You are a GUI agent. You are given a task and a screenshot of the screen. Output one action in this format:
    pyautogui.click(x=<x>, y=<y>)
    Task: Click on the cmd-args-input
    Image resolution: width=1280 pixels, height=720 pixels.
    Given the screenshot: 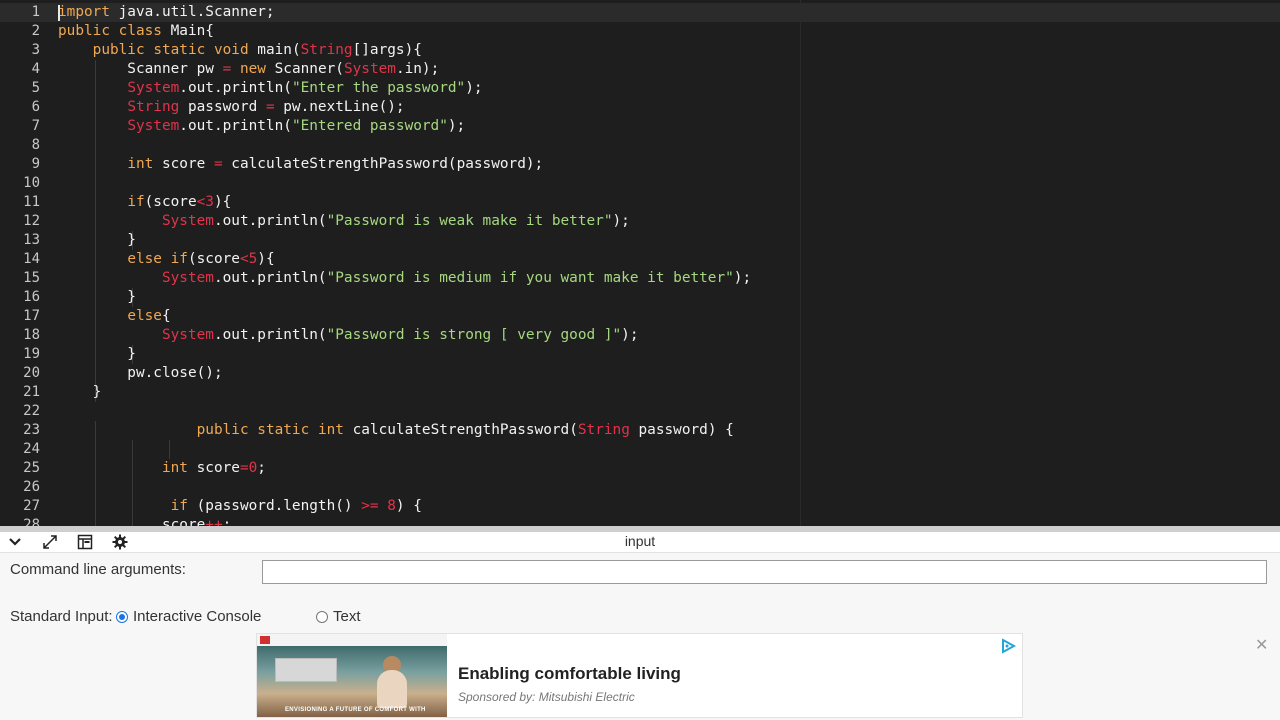 What is the action you would take?
    pyautogui.click(x=764, y=572)
    